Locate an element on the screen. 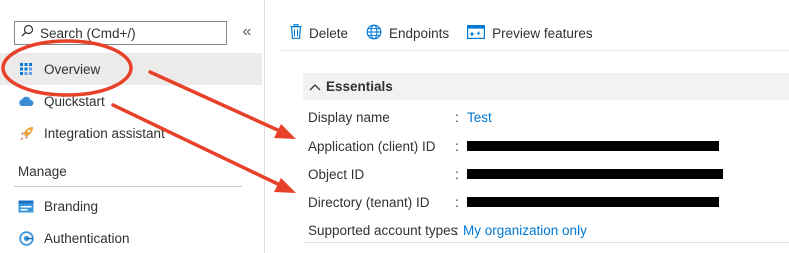 Image resolution: width=789 pixels, height=253 pixels. account-types-link: My organization only is located at coordinates (525, 230).